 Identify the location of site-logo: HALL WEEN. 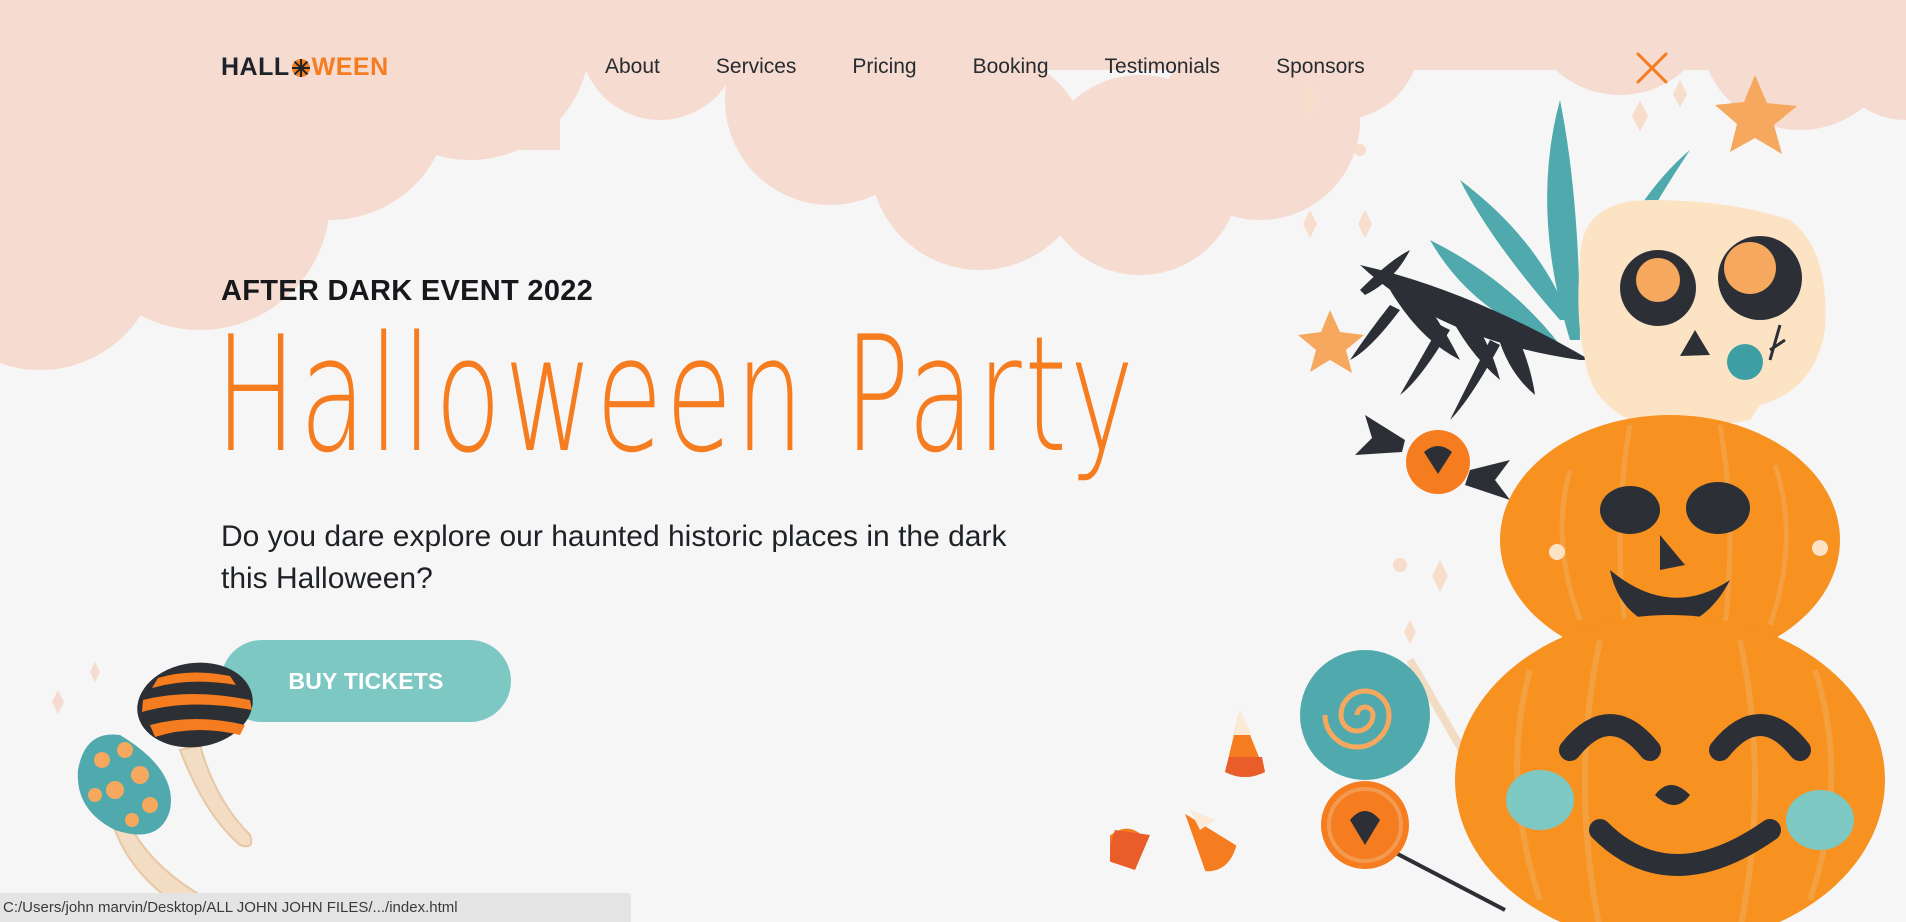
(305, 67).